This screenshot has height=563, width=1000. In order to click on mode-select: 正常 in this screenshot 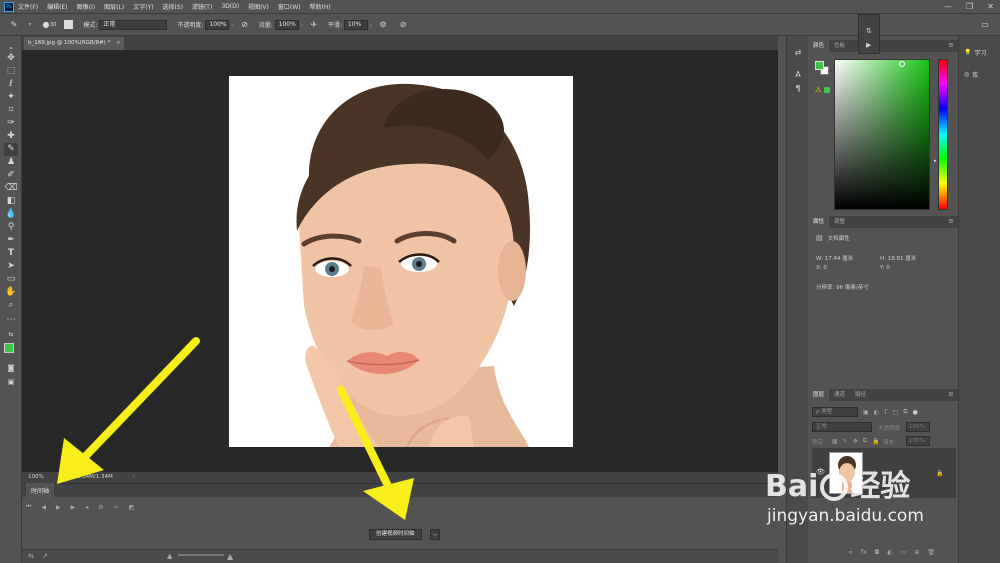, I will do `click(133, 24)`.